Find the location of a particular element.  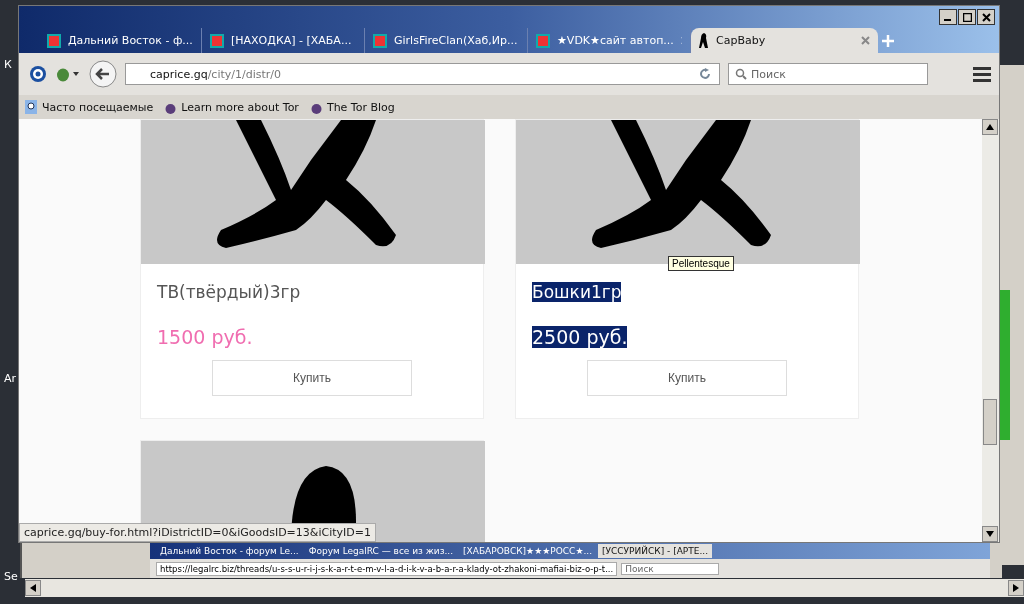

reload-icon is located at coordinates (705, 74).